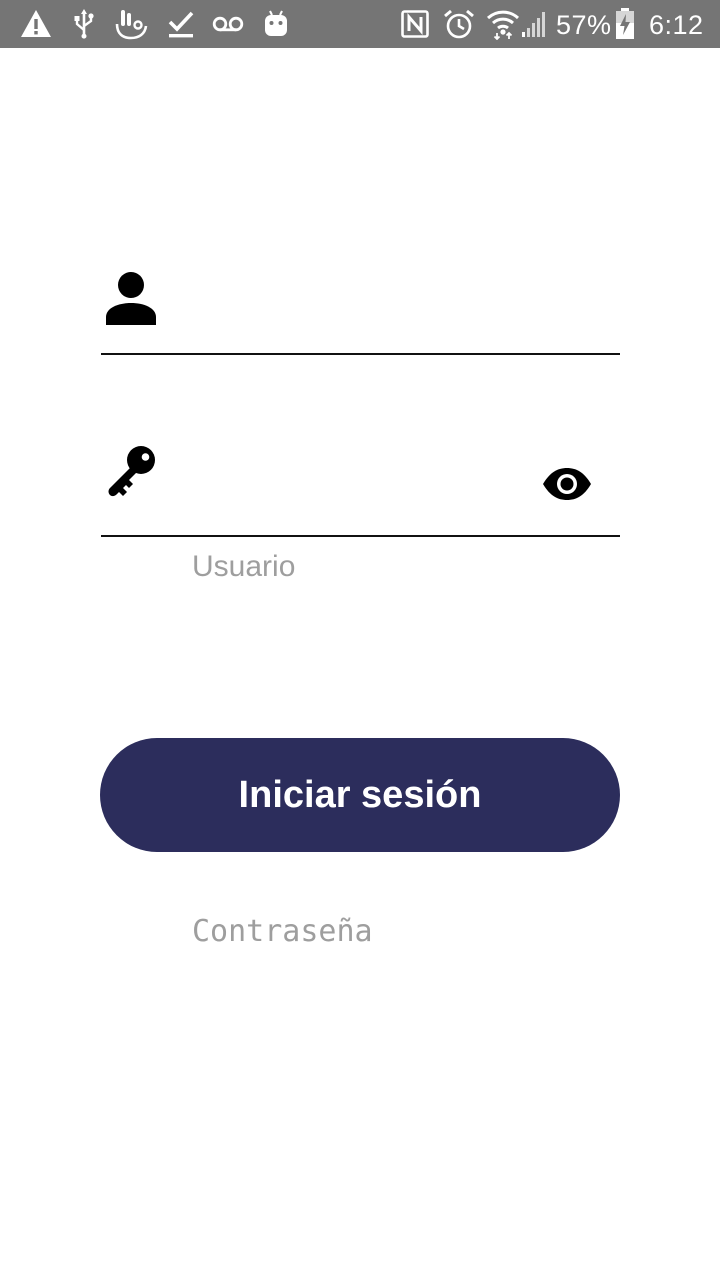 The width and height of the screenshot is (720, 1280). What do you see at coordinates (362, 931) in the screenshot?
I see `password-input` at bounding box center [362, 931].